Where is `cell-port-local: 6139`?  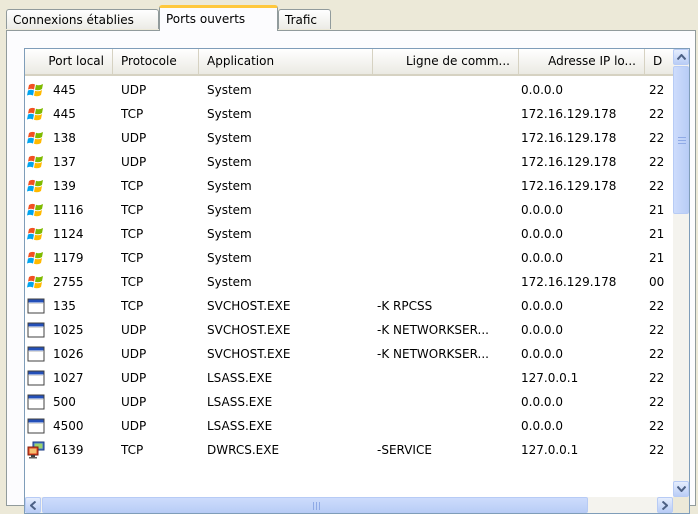 cell-port-local: 6139 is located at coordinates (68, 450).